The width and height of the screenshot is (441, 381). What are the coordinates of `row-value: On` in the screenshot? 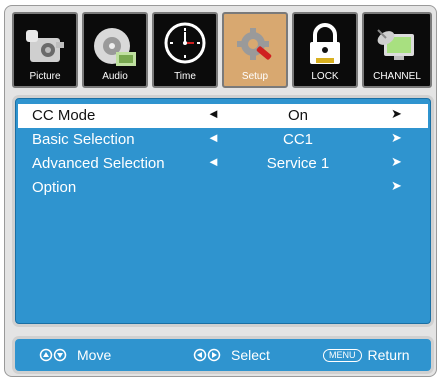 It's located at (297, 115).